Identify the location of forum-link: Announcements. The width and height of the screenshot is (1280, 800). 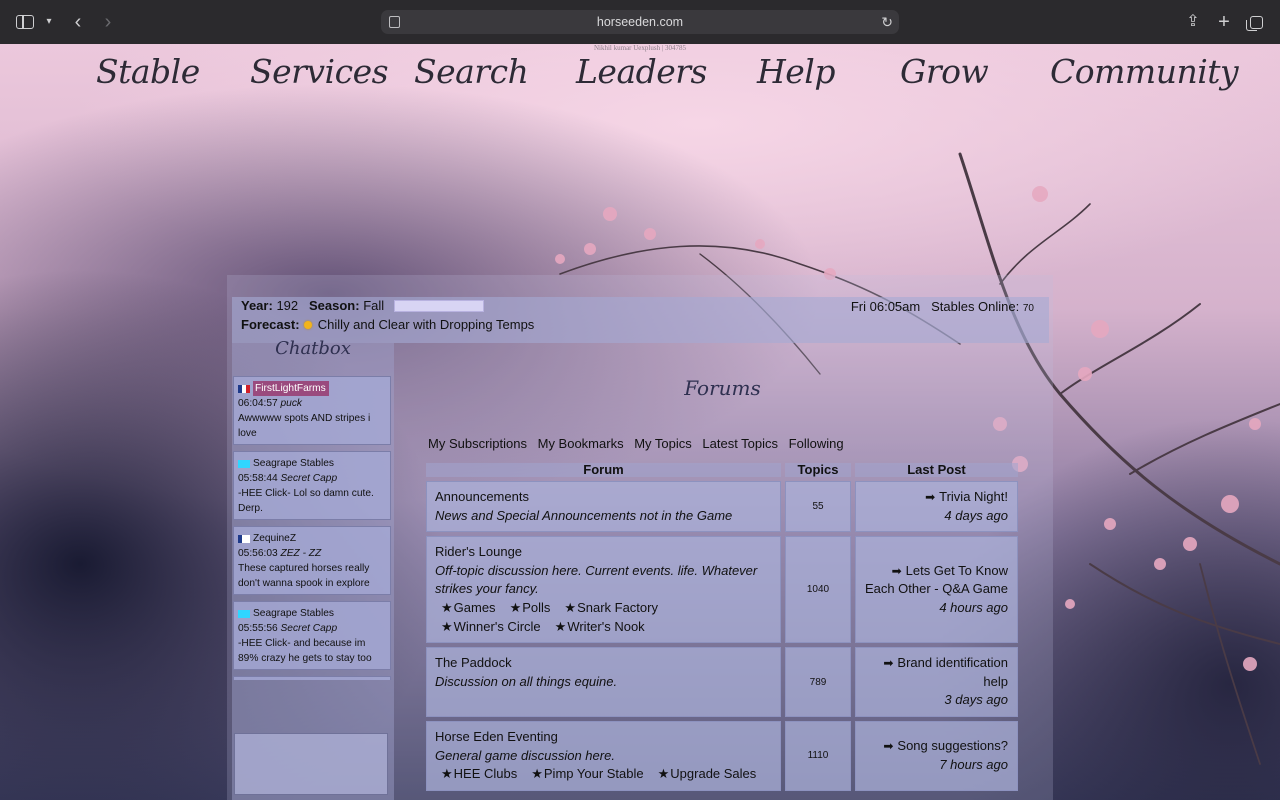
(604, 497).